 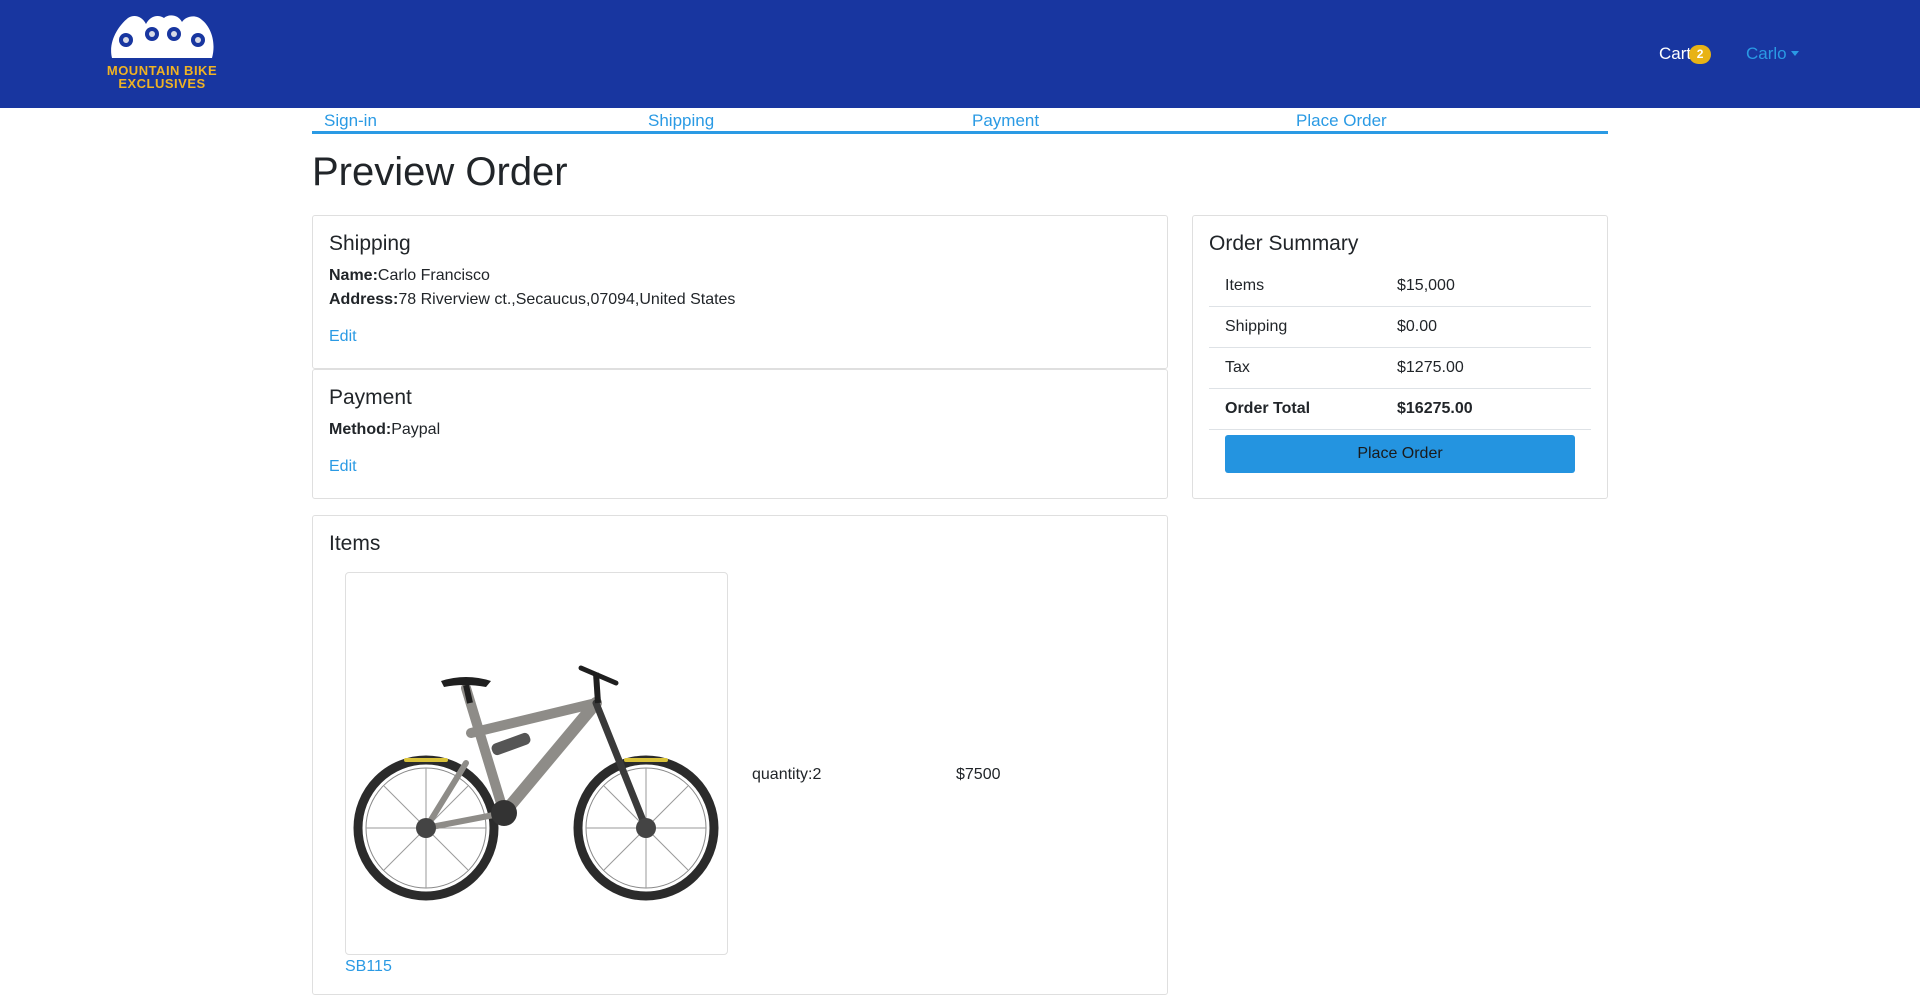 I want to click on item-name-link: SB115, so click(x=368, y=967).